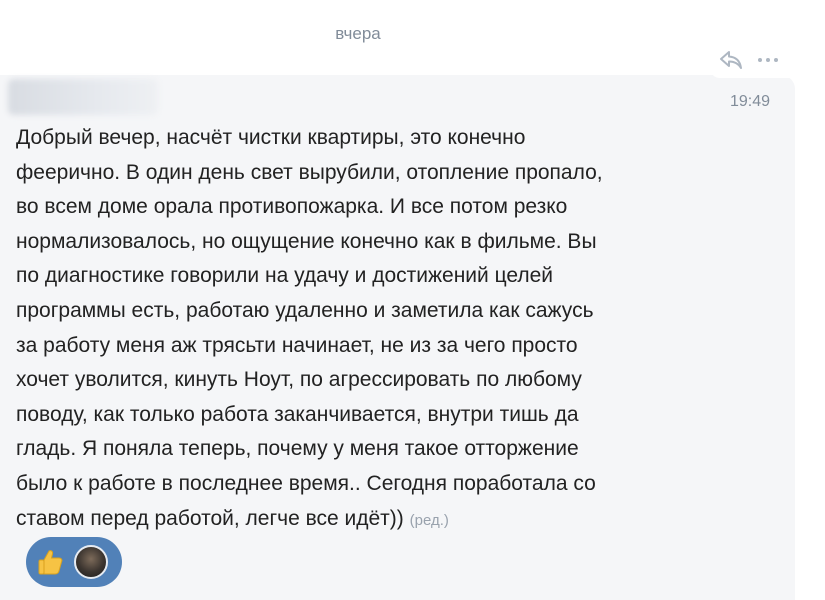 Image resolution: width=825 pixels, height=600 pixels. What do you see at coordinates (83, 97) in the screenshot?
I see `sender-name-blurred` at bounding box center [83, 97].